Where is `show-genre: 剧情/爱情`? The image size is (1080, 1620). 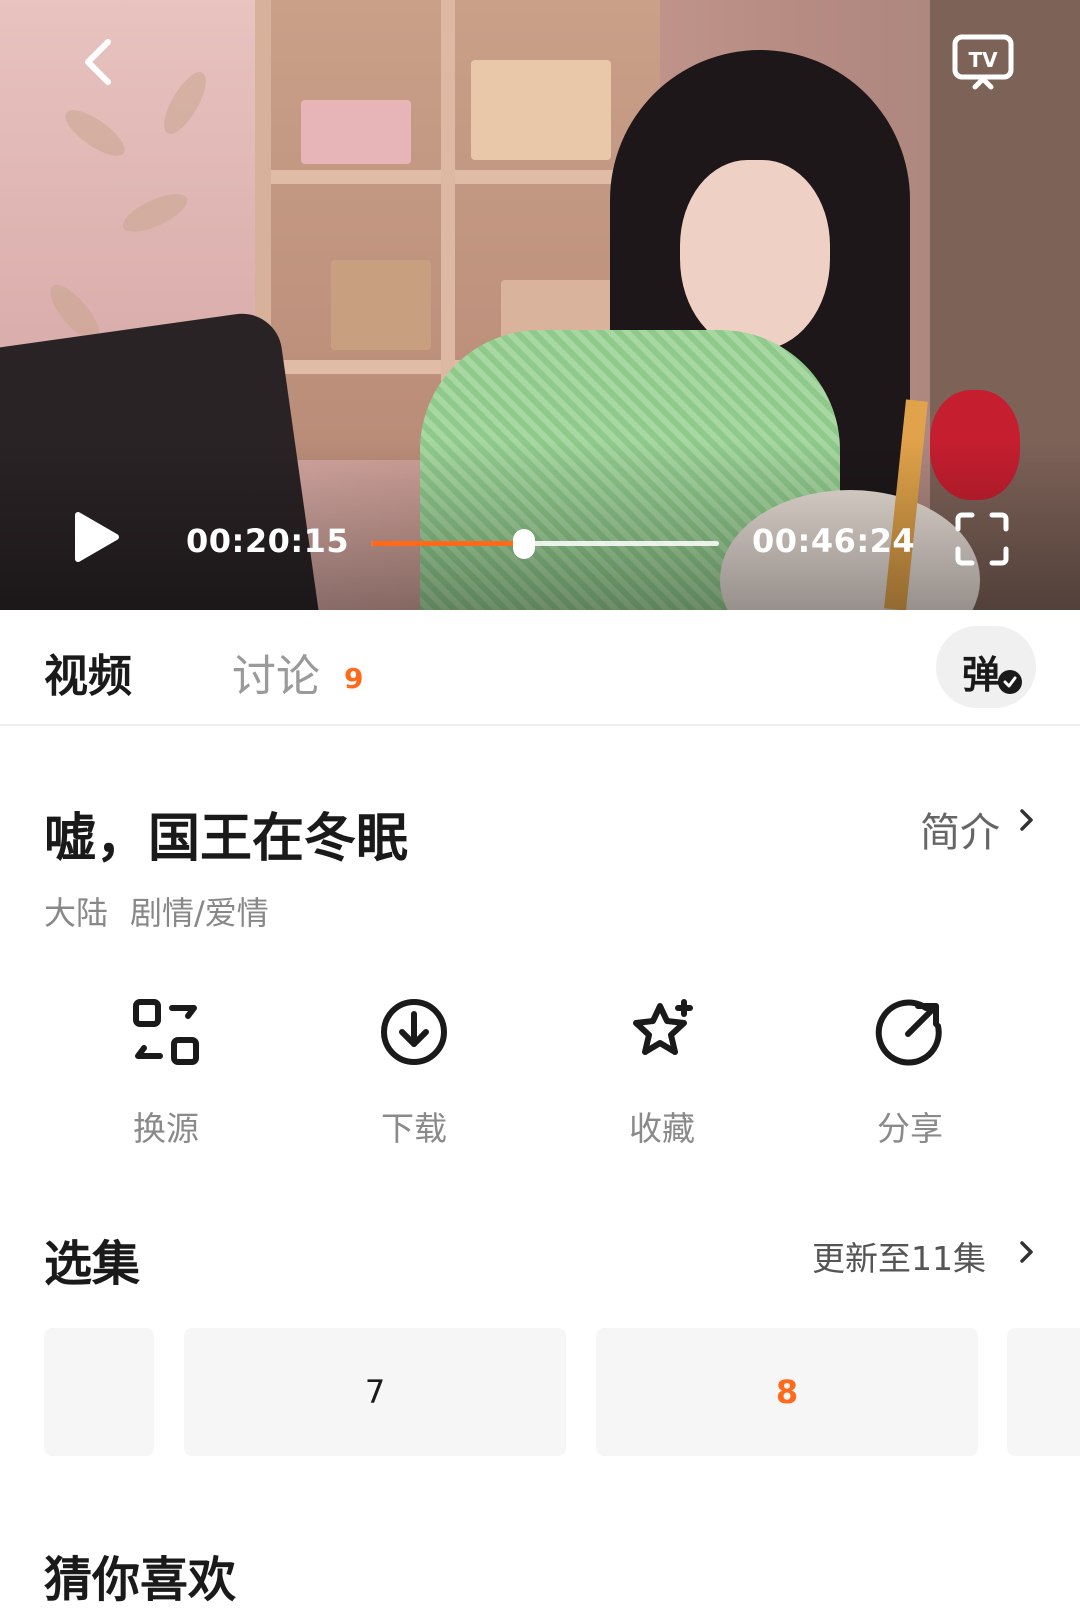
show-genre: 剧情/爱情 is located at coordinates (199, 913).